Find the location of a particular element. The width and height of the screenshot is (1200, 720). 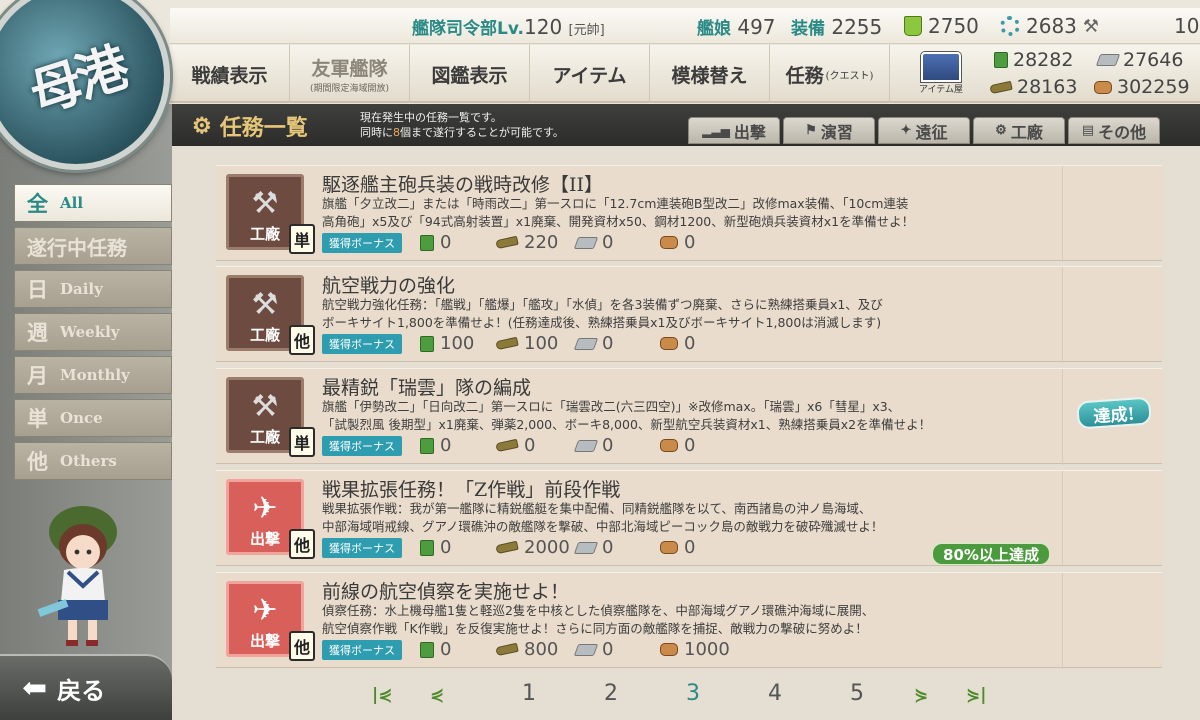

cat-en: Others is located at coordinates (88, 461).